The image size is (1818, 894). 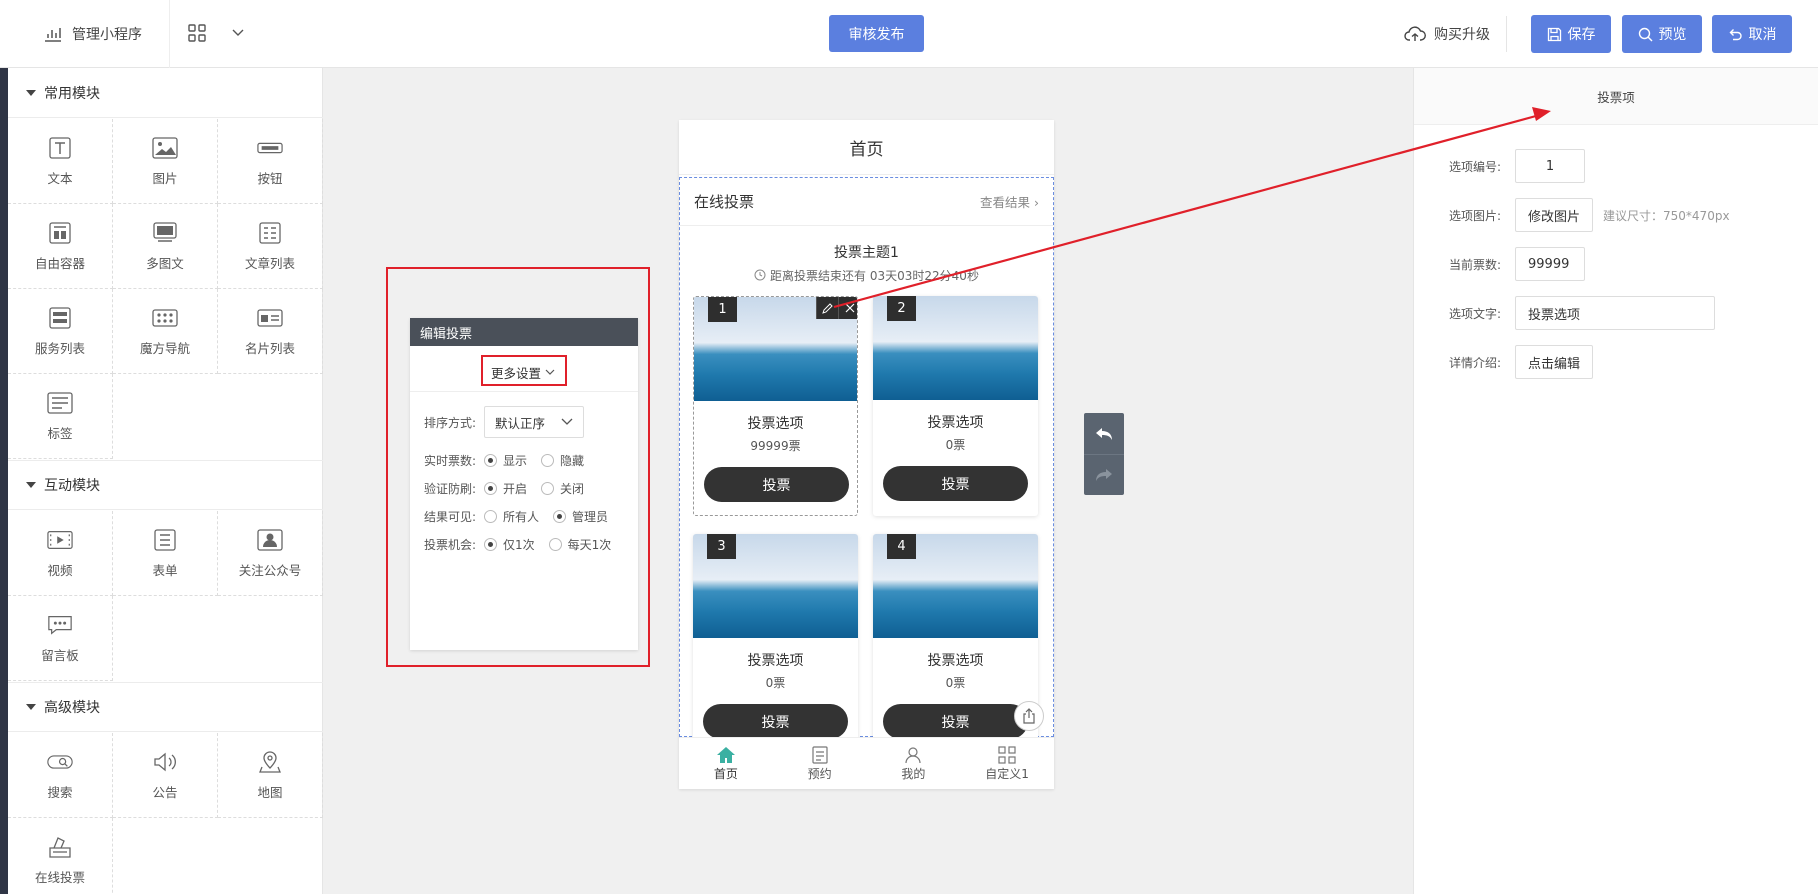 What do you see at coordinates (60, 148) in the screenshot?
I see `text-icon` at bounding box center [60, 148].